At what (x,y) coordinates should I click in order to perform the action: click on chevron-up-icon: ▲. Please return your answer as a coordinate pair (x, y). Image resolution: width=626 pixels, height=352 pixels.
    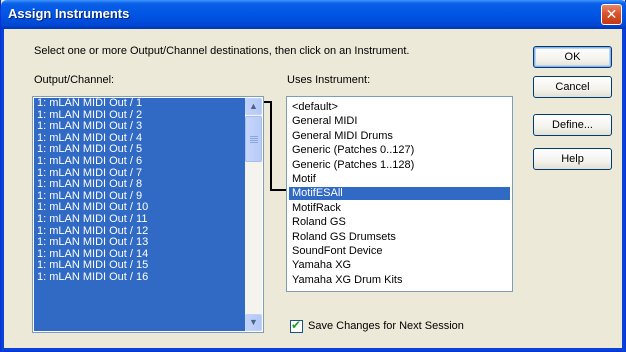
    Looking at the image, I should click on (253, 106).